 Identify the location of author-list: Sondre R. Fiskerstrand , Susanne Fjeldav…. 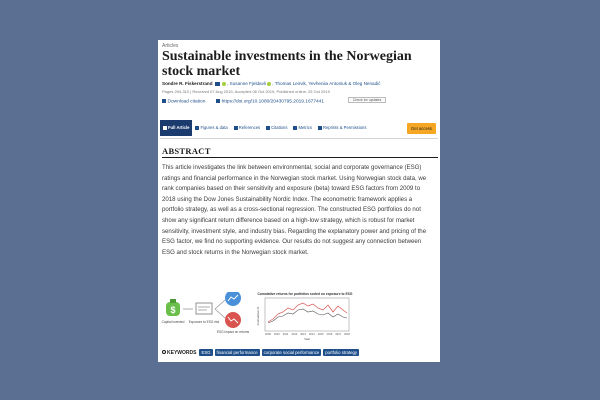
(271, 83).